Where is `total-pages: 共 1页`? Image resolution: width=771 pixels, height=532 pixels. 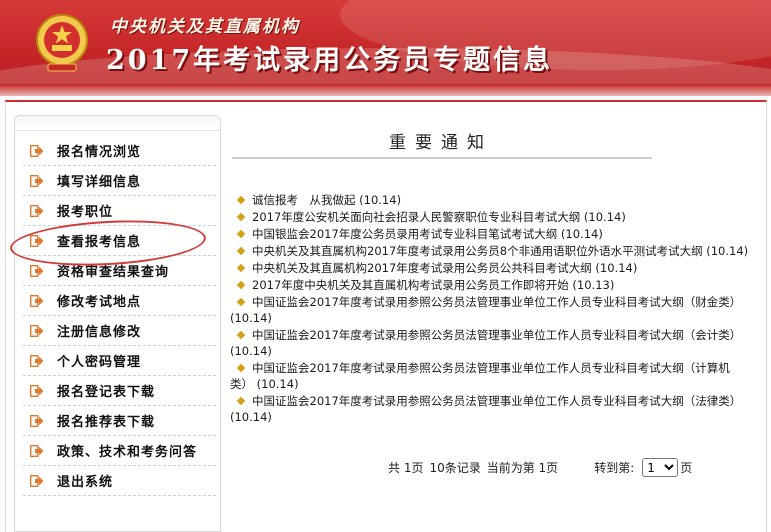 total-pages: 共 1页 is located at coordinates (406, 468).